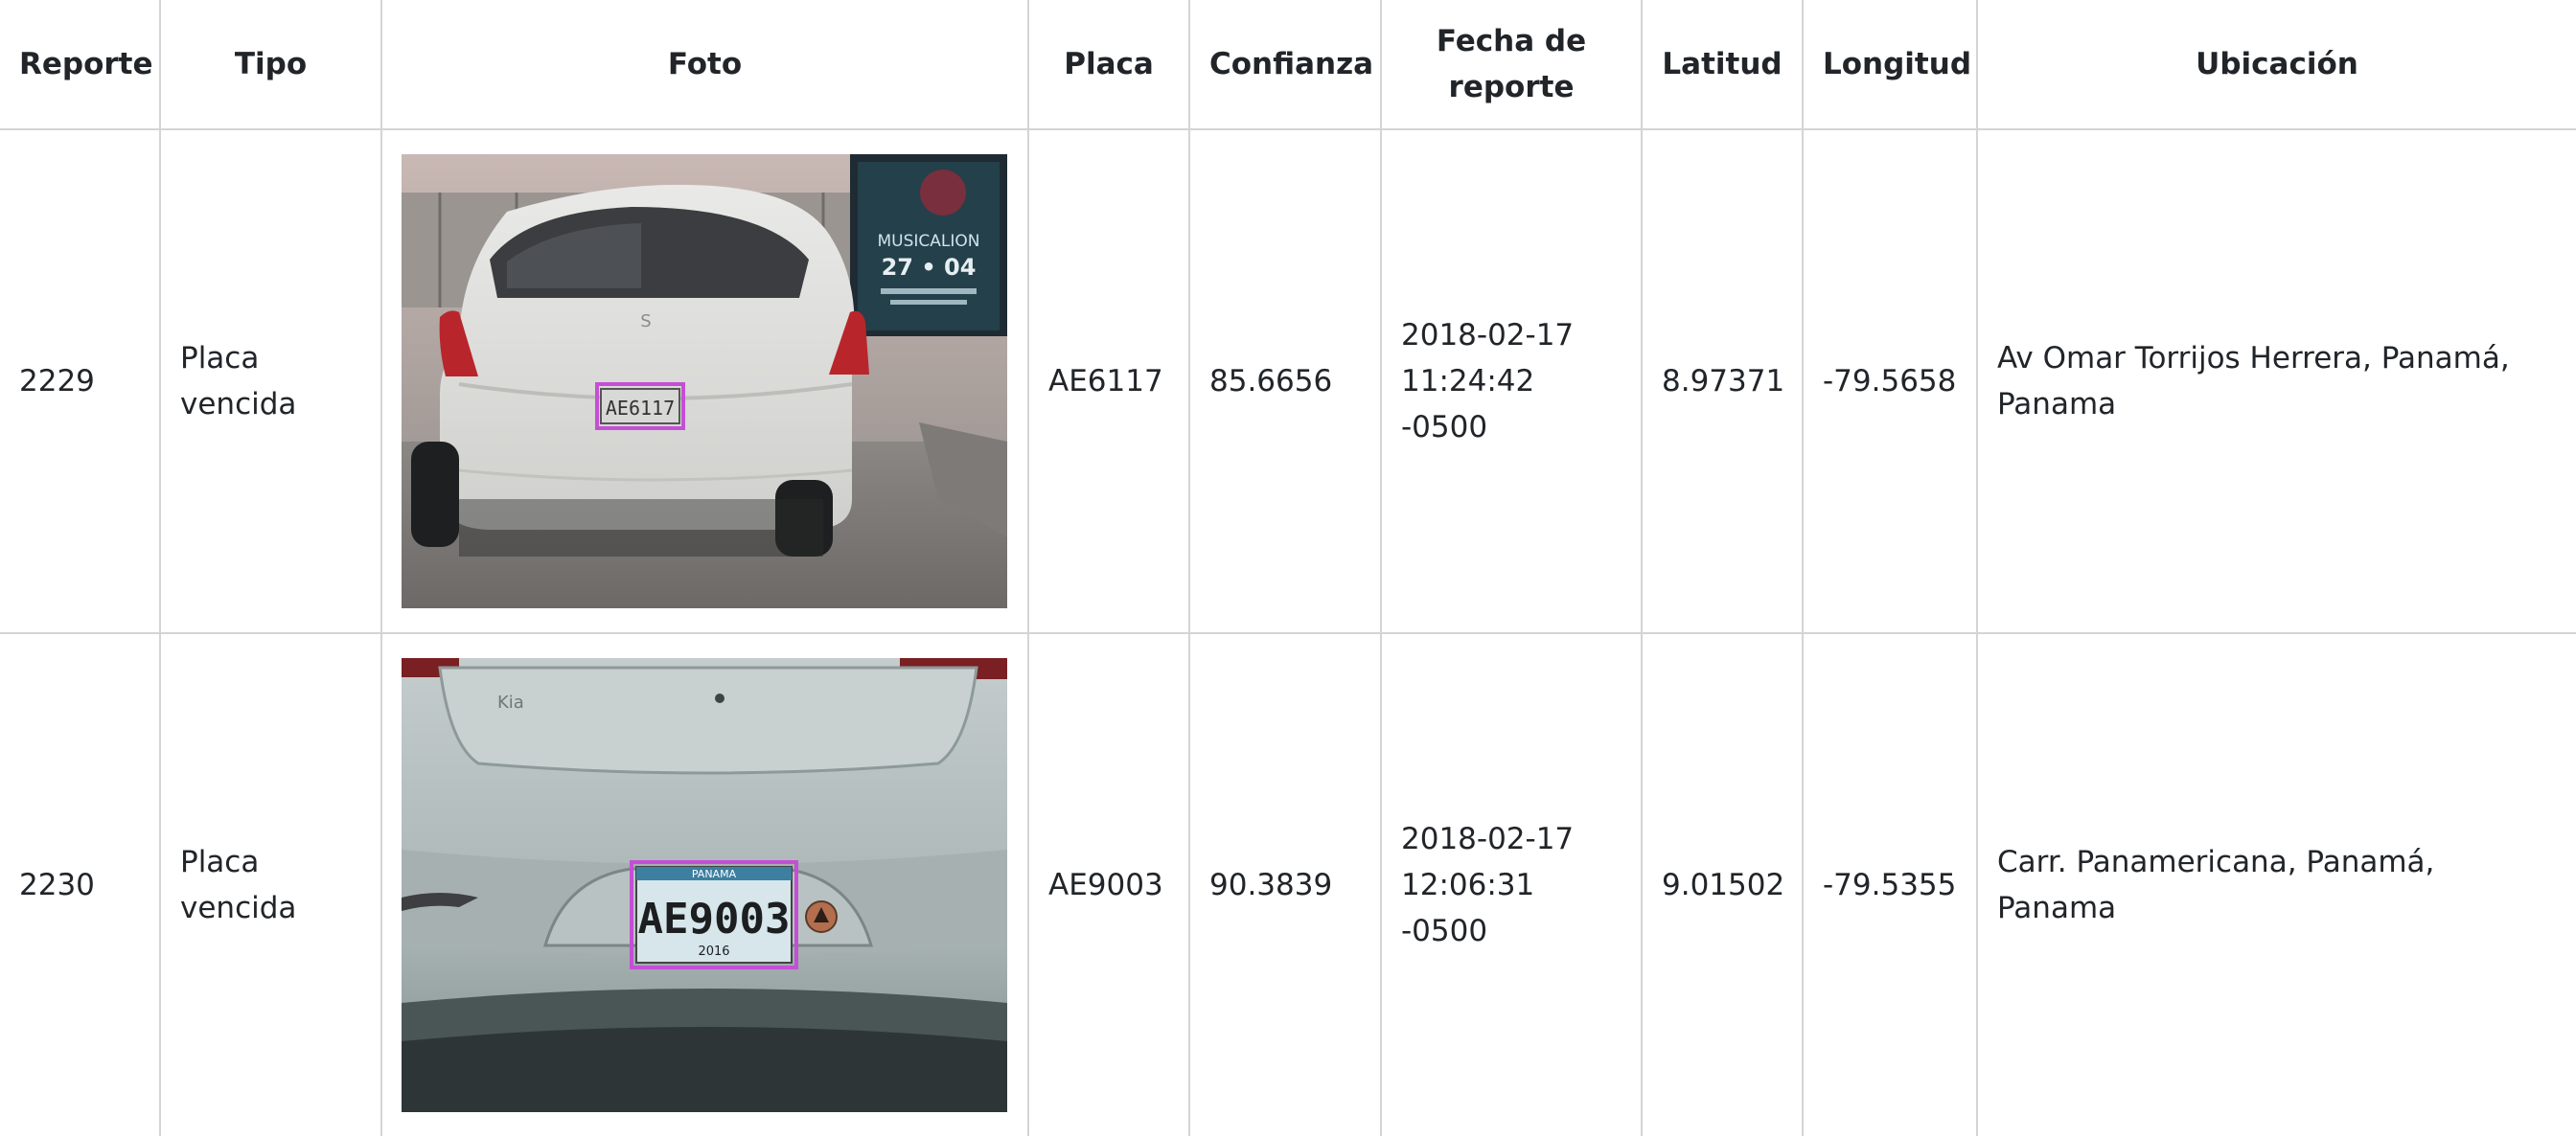  I want to click on svg-text: S, so click(645, 321).